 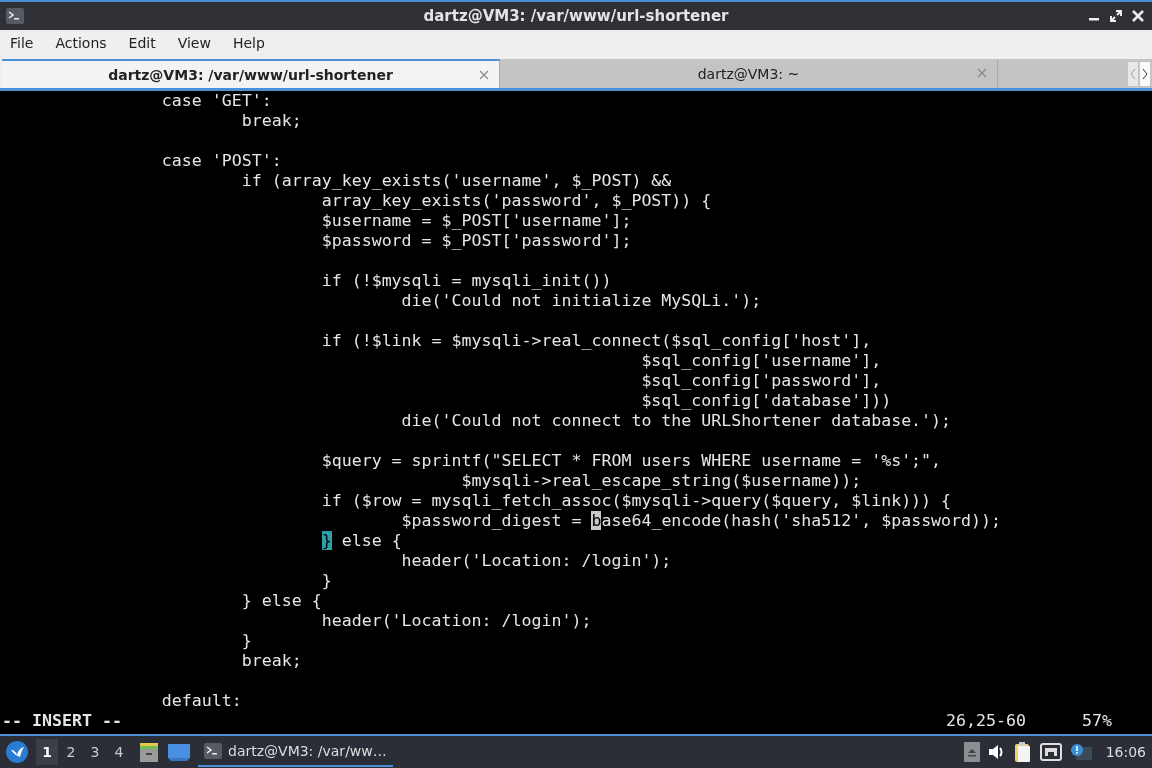 I want to click on eject-icon, so click(x=971, y=752).